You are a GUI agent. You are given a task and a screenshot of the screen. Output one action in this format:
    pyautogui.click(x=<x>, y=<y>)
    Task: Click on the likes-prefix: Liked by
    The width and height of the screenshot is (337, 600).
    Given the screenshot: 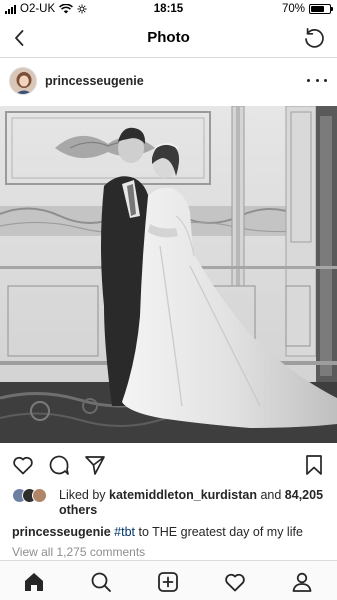 What is the action you would take?
    pyautogui.click(x=84, y=495)
    